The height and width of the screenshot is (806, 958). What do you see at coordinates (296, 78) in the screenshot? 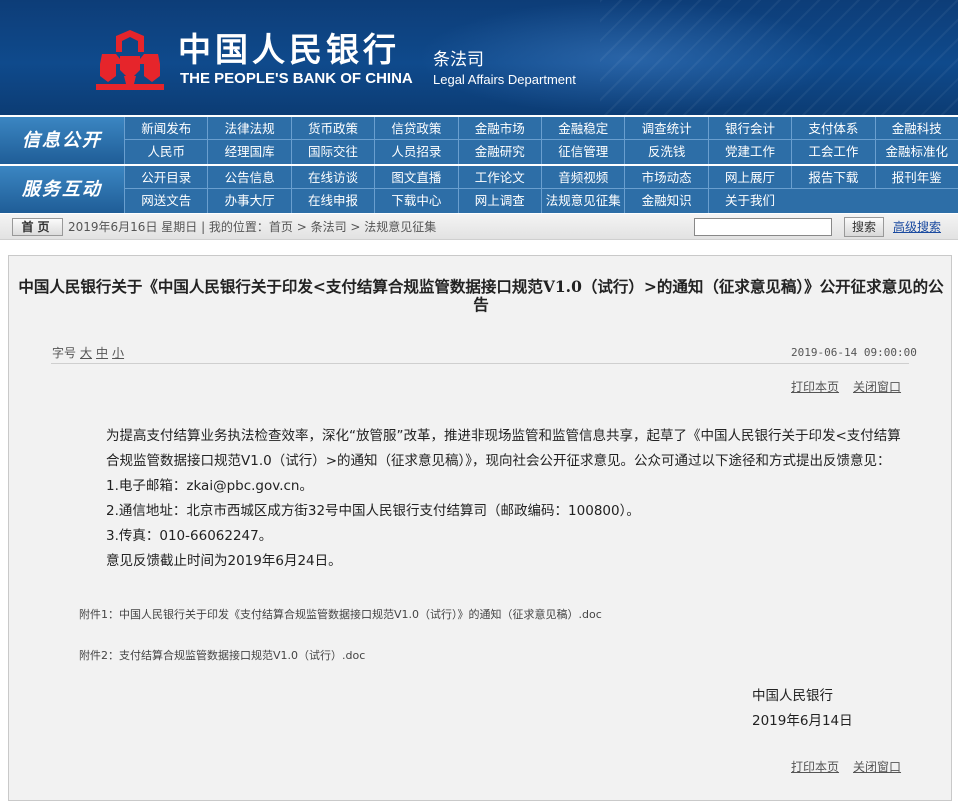
I see `bank-name-en: THE PEOPLE'S BANK OF CHINA` at bounding box center [296, 78].